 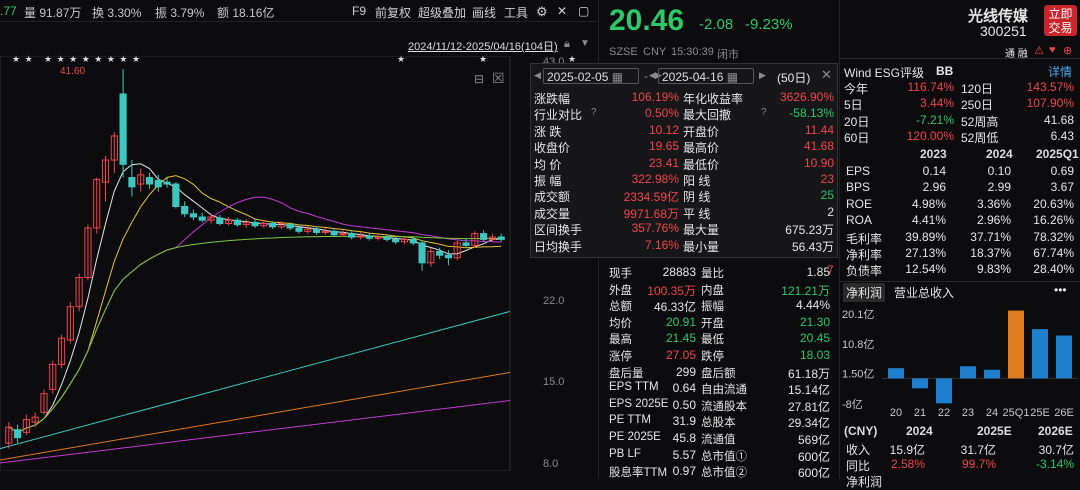 What do you see at coordinates (993, 269) in the screenshot?
I see `fin-value: 9.83%` at bounding box center [993, 269].